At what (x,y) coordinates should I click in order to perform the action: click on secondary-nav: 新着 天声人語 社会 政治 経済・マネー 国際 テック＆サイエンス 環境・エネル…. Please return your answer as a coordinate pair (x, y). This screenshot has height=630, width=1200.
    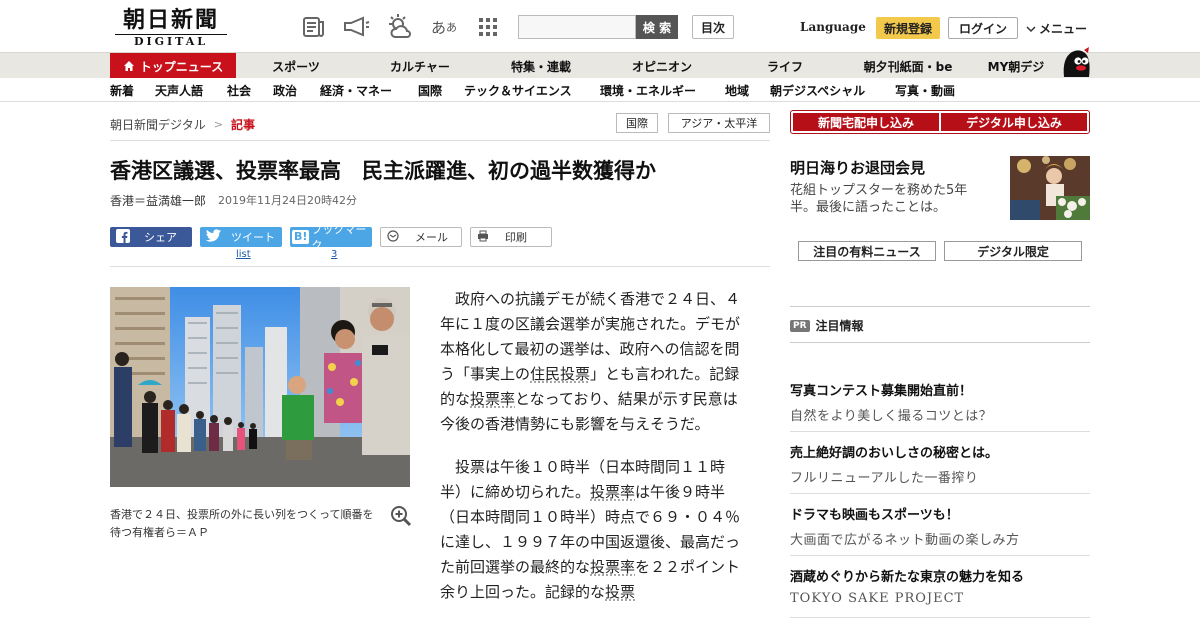
    Looking at the image, I should click on (600, 90).